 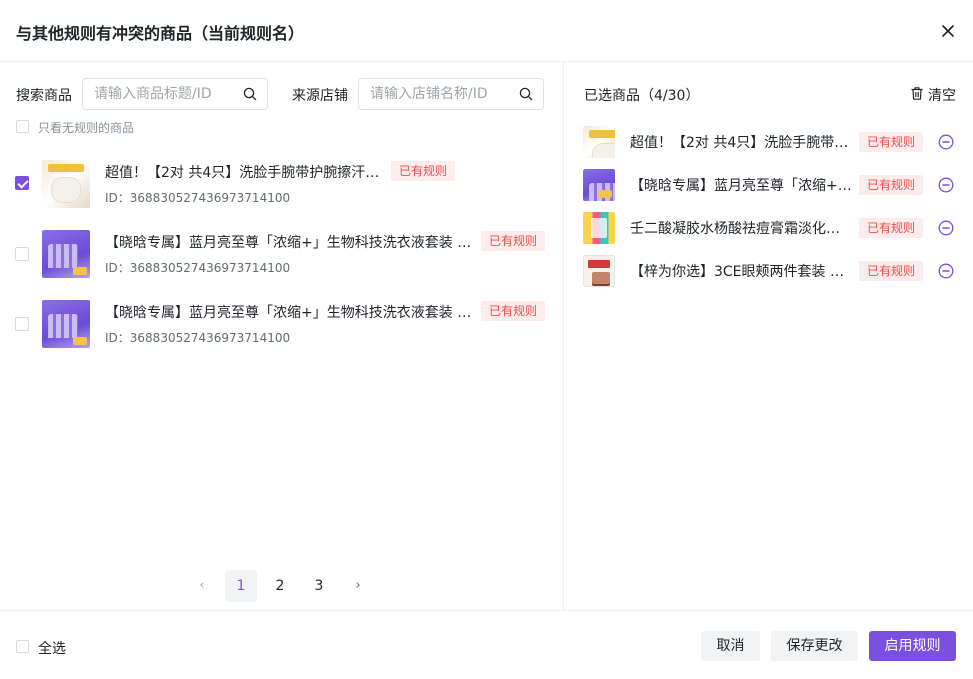 What do you see at coordinates (942, 96) in the screenshot?
I see `clear-label: 清空` at bounding box center [942, 96].